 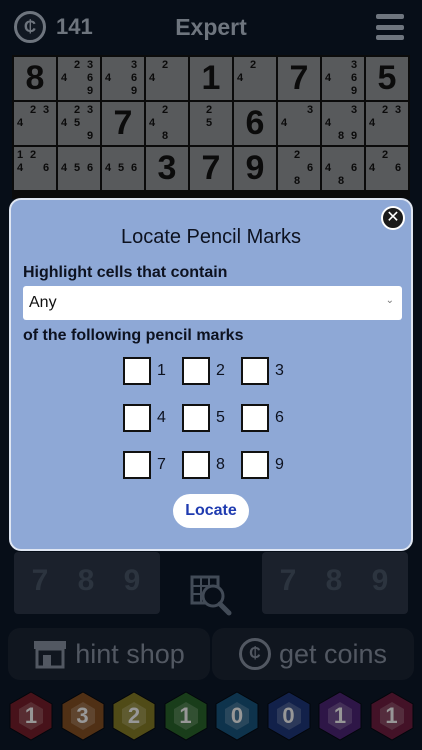 What do you see at coordinates (153, 465) in the screenshot?
I see `pencil-mark-checkbox: 7` at bounding box center [153, 465].